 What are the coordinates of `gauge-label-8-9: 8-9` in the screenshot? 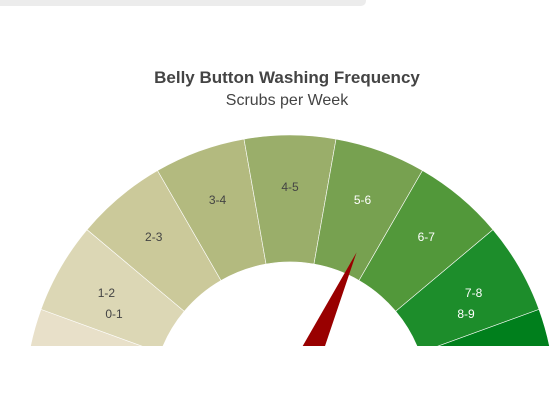 It's located at (466, 314).